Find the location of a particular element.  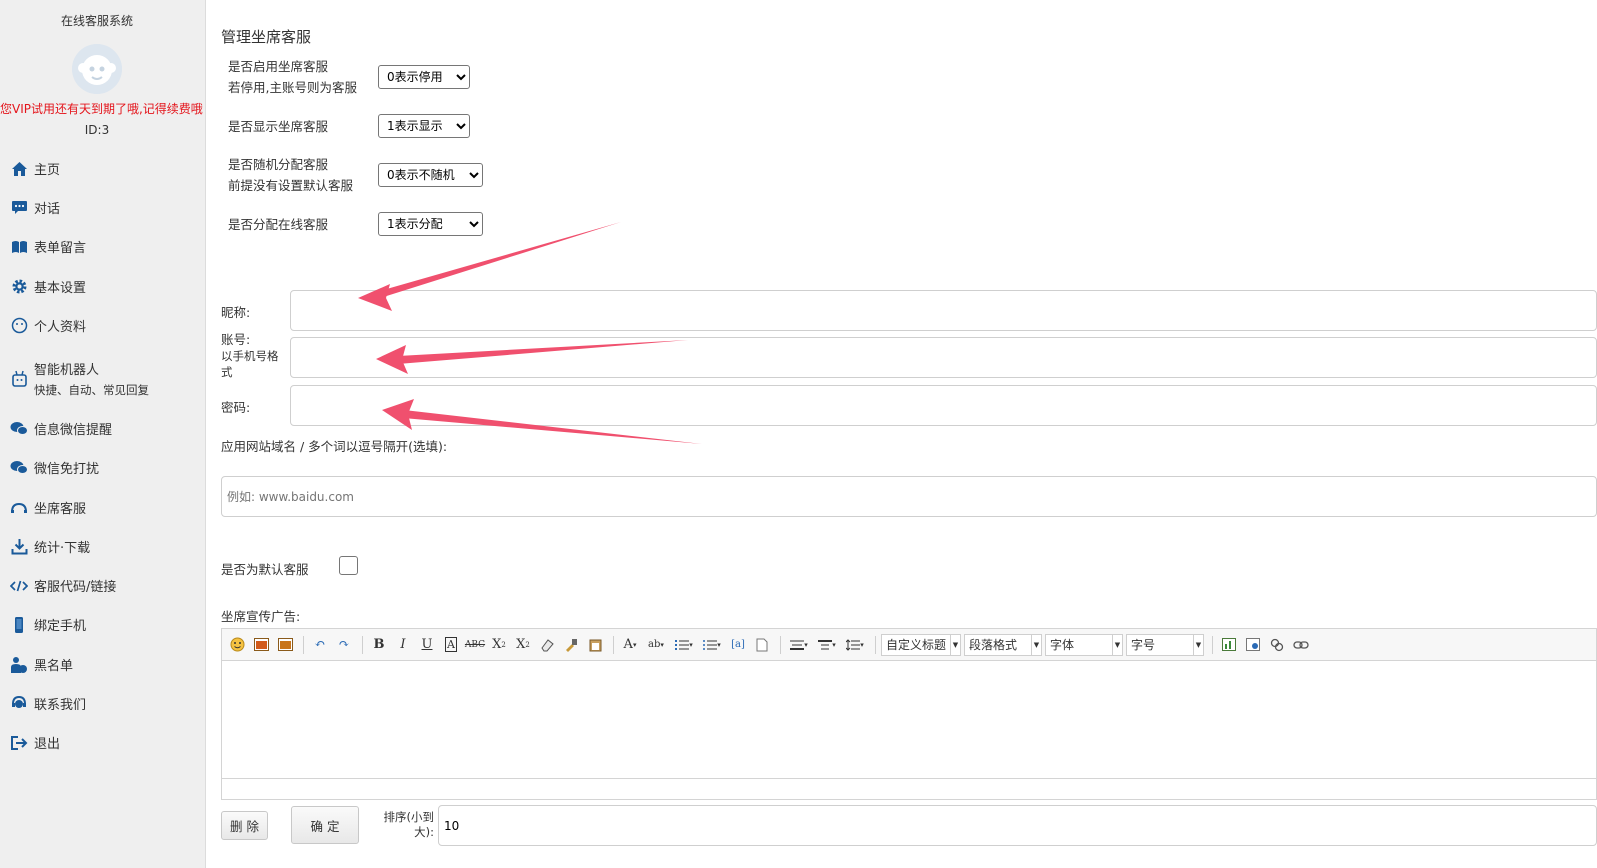

sidebar-item-code: 客服代码/链接 is located at coordinates (63, 585).